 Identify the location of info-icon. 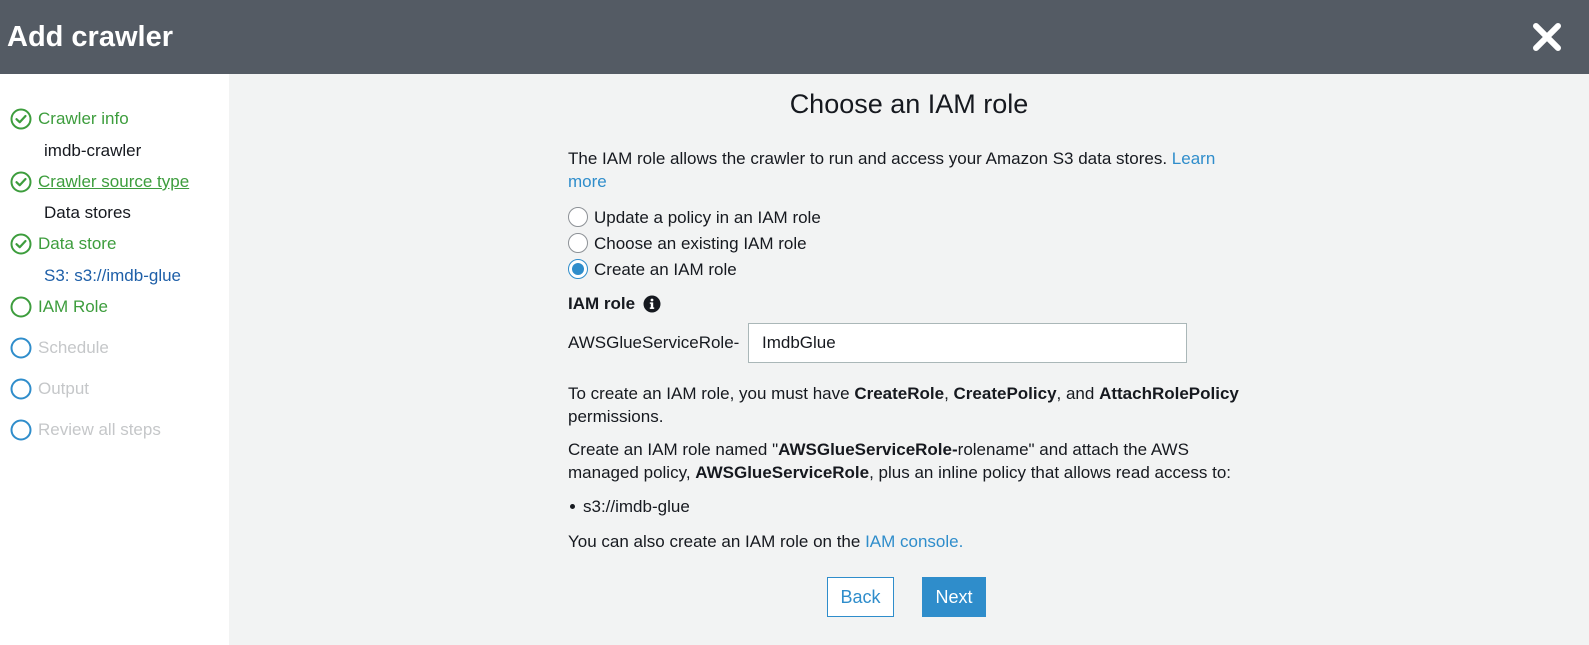
(652, 304).